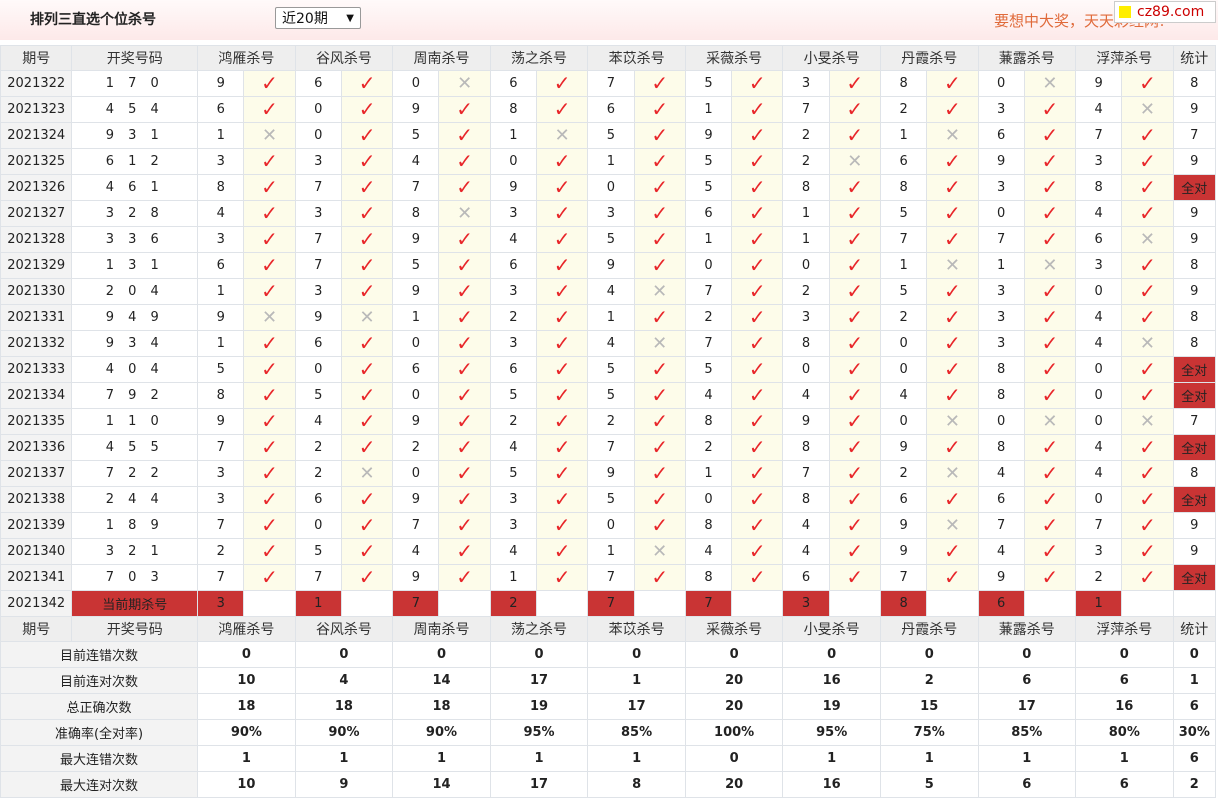  I want to click on kill-number-cell: 8, so click(221, 395).